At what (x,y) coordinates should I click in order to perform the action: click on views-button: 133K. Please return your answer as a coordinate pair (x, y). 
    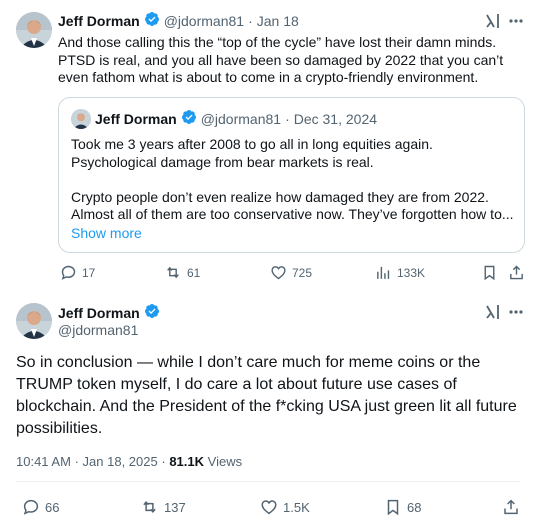
    Looking at the image, I should click on (400, 272).